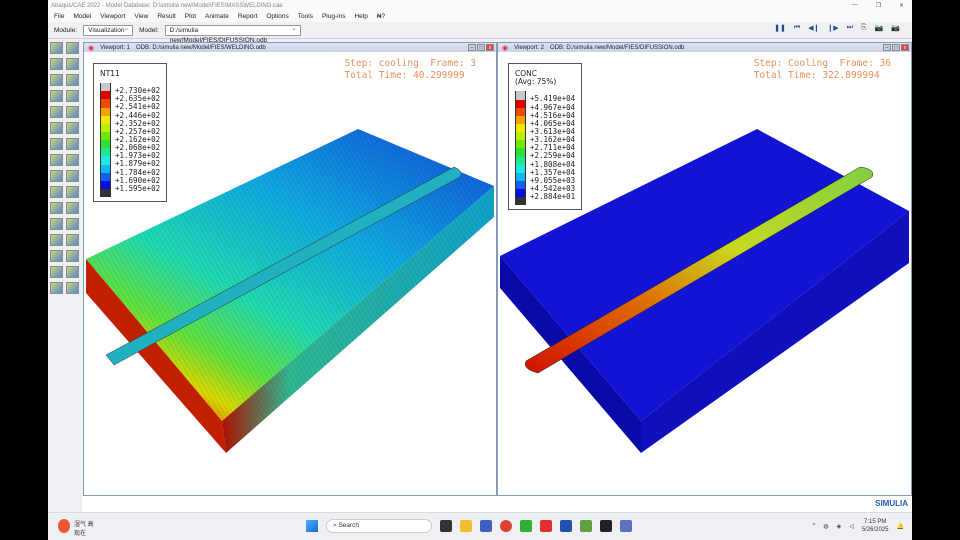 This screenshot has width=960, height=540. I want to click on abaqus-icon, so click(626, 526).